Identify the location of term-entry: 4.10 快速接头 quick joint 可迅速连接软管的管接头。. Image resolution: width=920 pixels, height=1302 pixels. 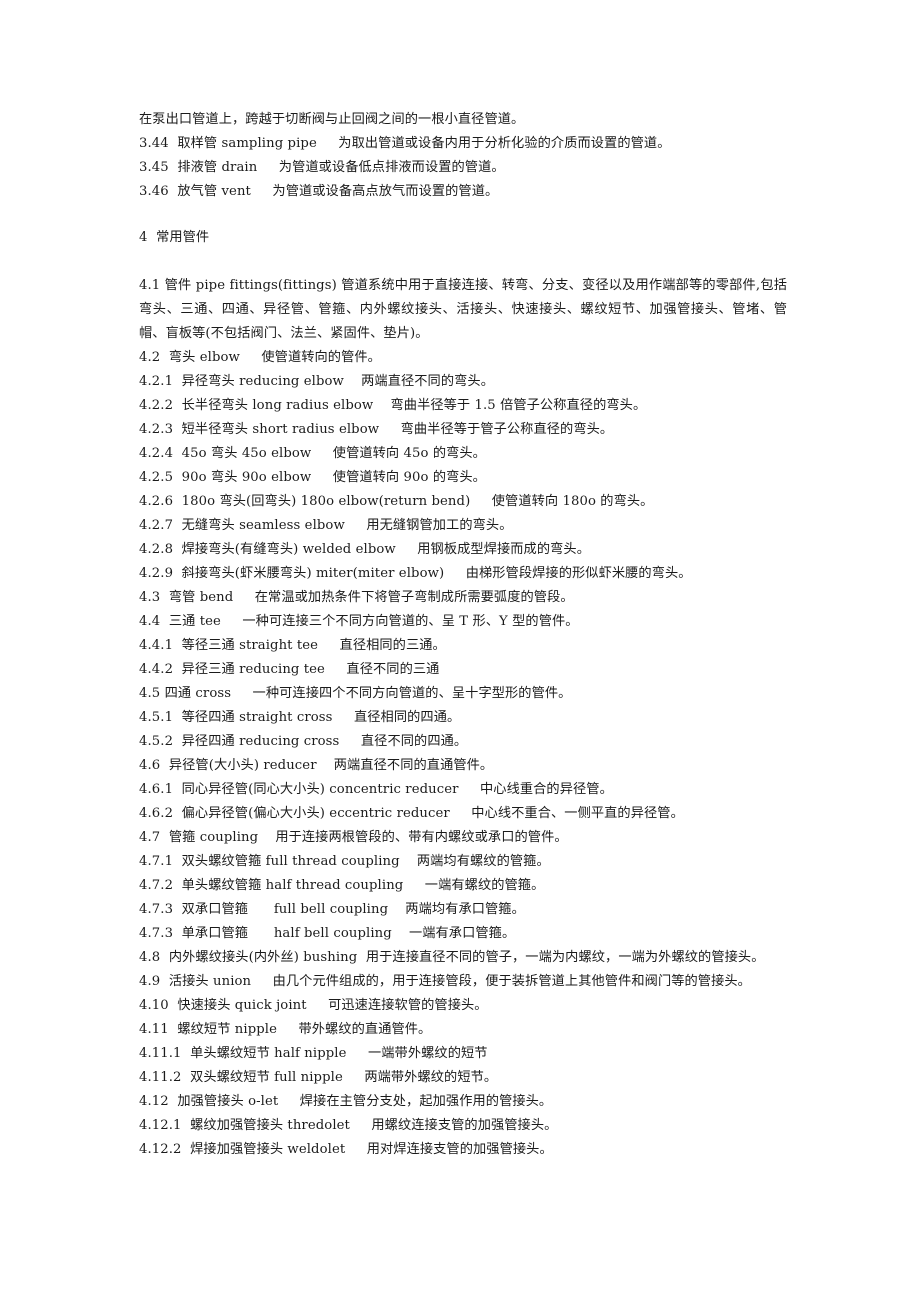
(313, 1005).